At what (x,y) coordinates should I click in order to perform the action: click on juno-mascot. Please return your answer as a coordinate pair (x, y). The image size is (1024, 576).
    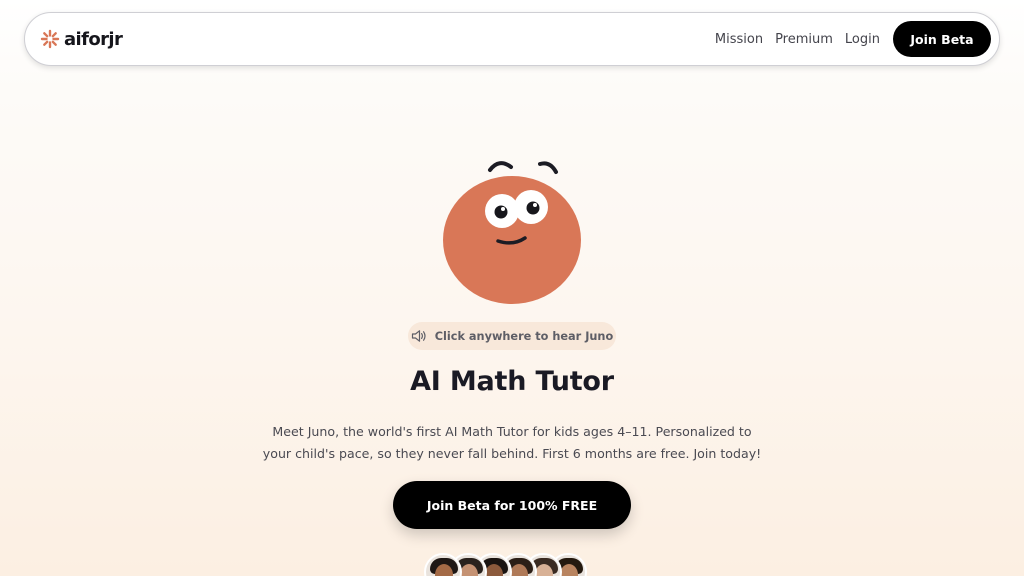
    Looking at the image, I should click on (512, 232).